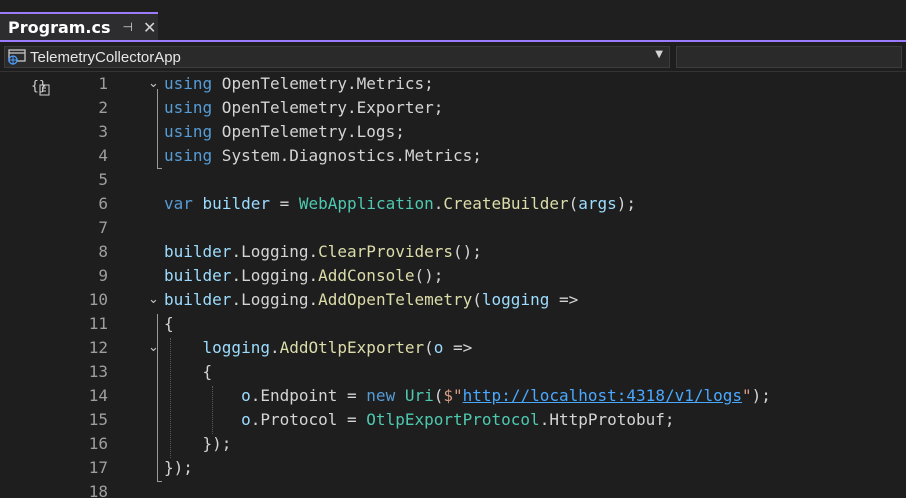 The image size is (906, 498). I want to click on code-line: 17});, so click(453, 468).